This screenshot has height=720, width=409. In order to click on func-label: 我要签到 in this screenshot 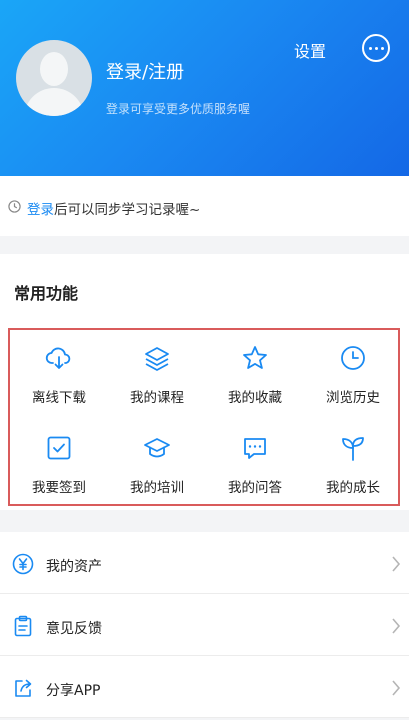, I will do `click(59, 488)`.